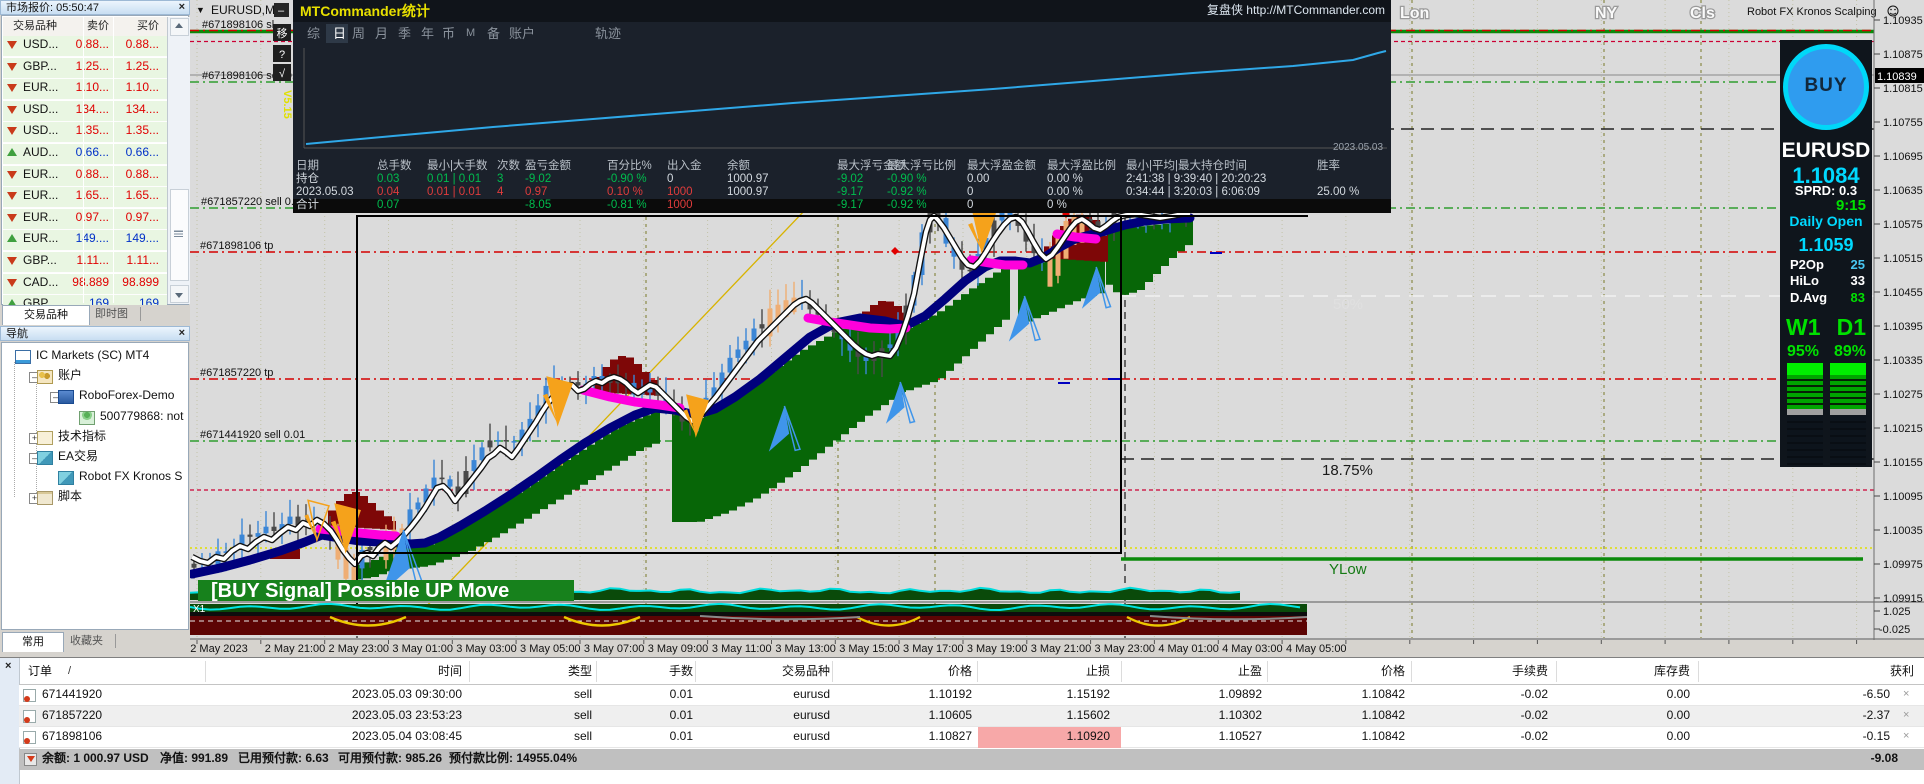 Image resolution: width=1924 pixels, height=784 pixels. I want to click on svg-text: V5.15, so click(287, 104).